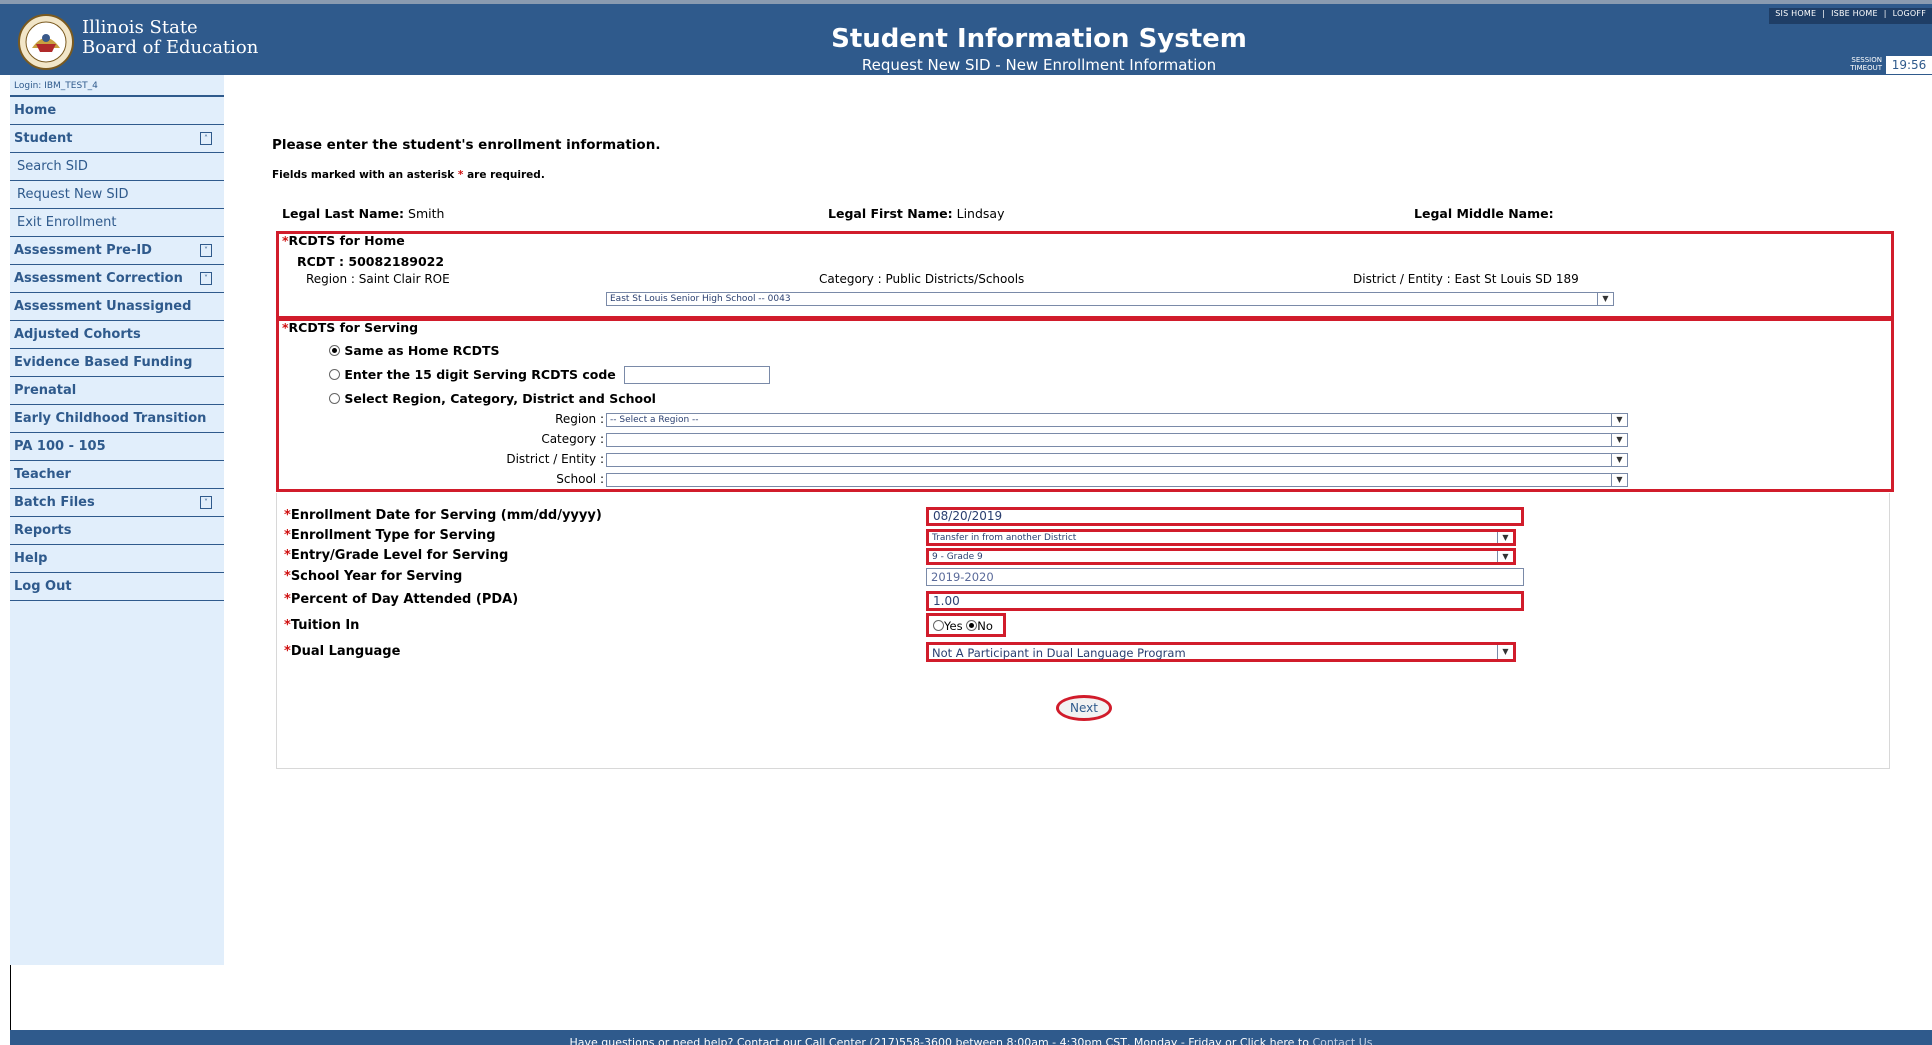  What do you see at coordinates (404, 599) in the screenshot?
I see `pda-label-text: Percent of Day Attended (PDA)` at bounding box center [404, 599].